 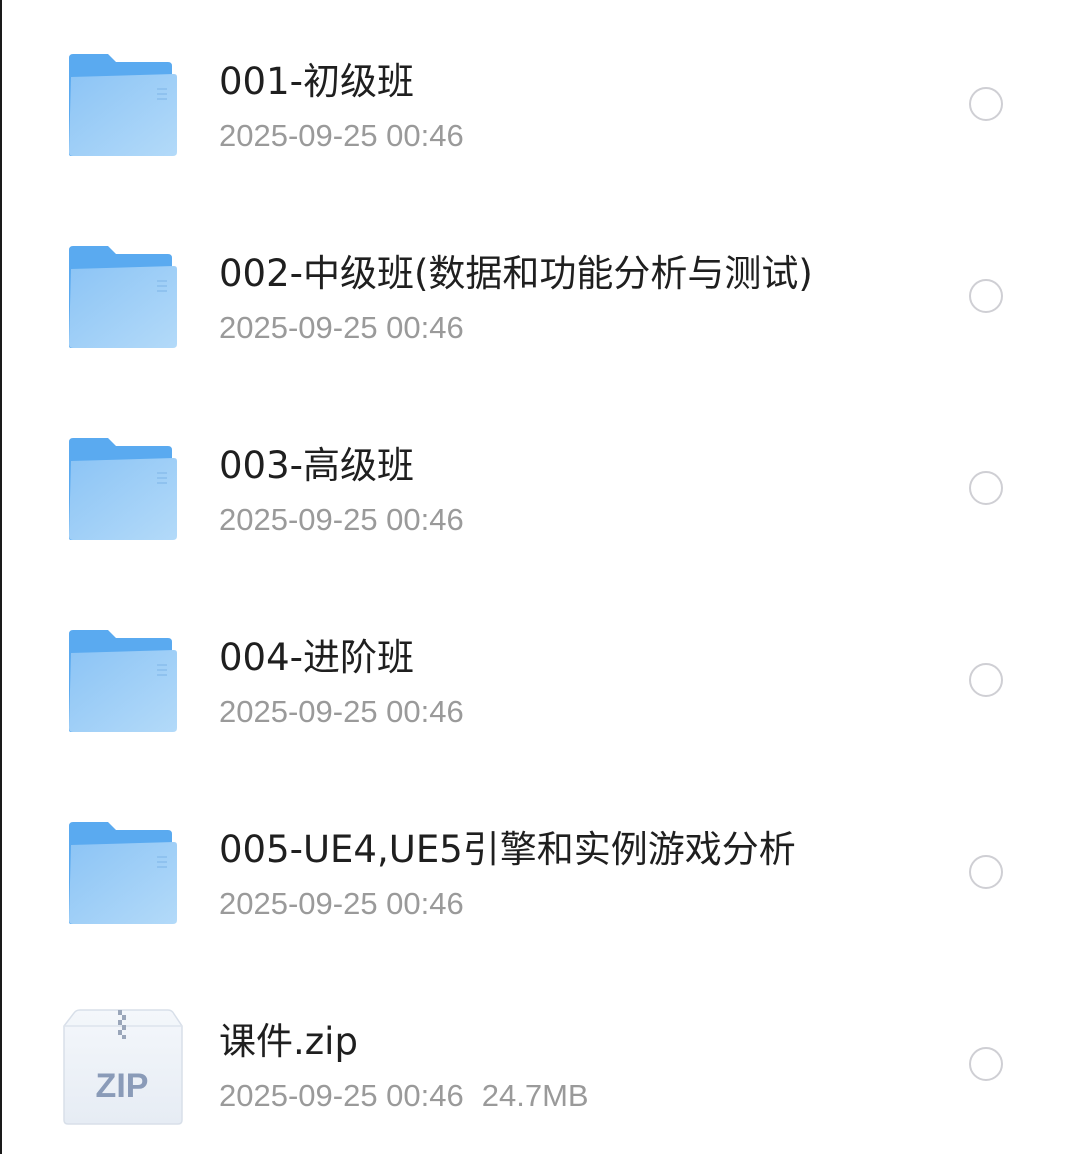 What do you see at coordinates (124, 1066) in the screenshot?
I see `zip-file-icon: ZIP` at bounding box center [124, 1066].